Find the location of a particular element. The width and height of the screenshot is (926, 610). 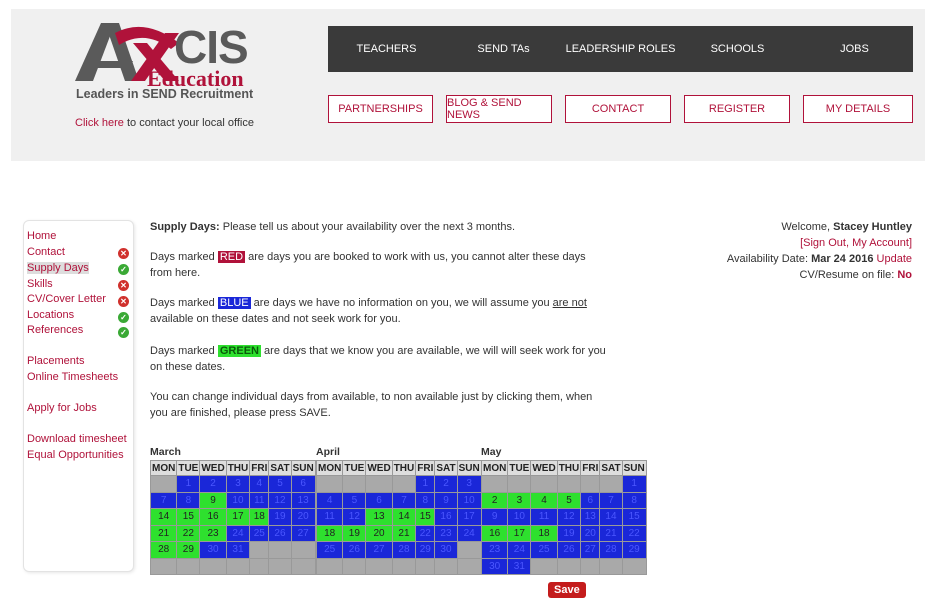

sidebar-item-references: References is located at coordinates (55, 330).